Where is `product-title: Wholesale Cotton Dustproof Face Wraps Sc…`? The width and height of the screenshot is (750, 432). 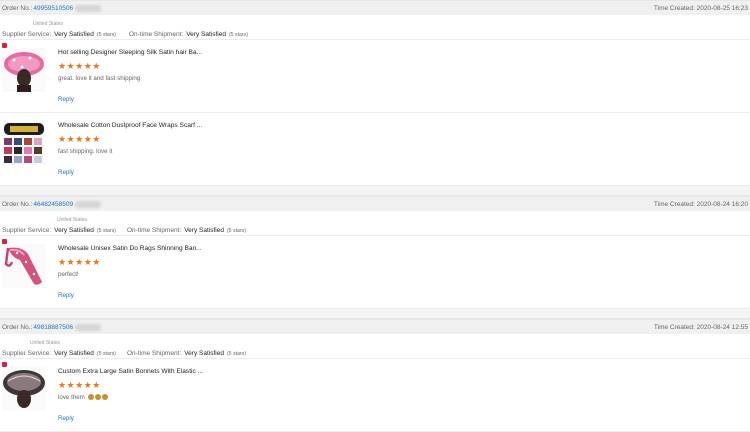
product-title: Wholesale Cotton Dustproof Face Wraps Sc… is located at coordinates (130, 125).